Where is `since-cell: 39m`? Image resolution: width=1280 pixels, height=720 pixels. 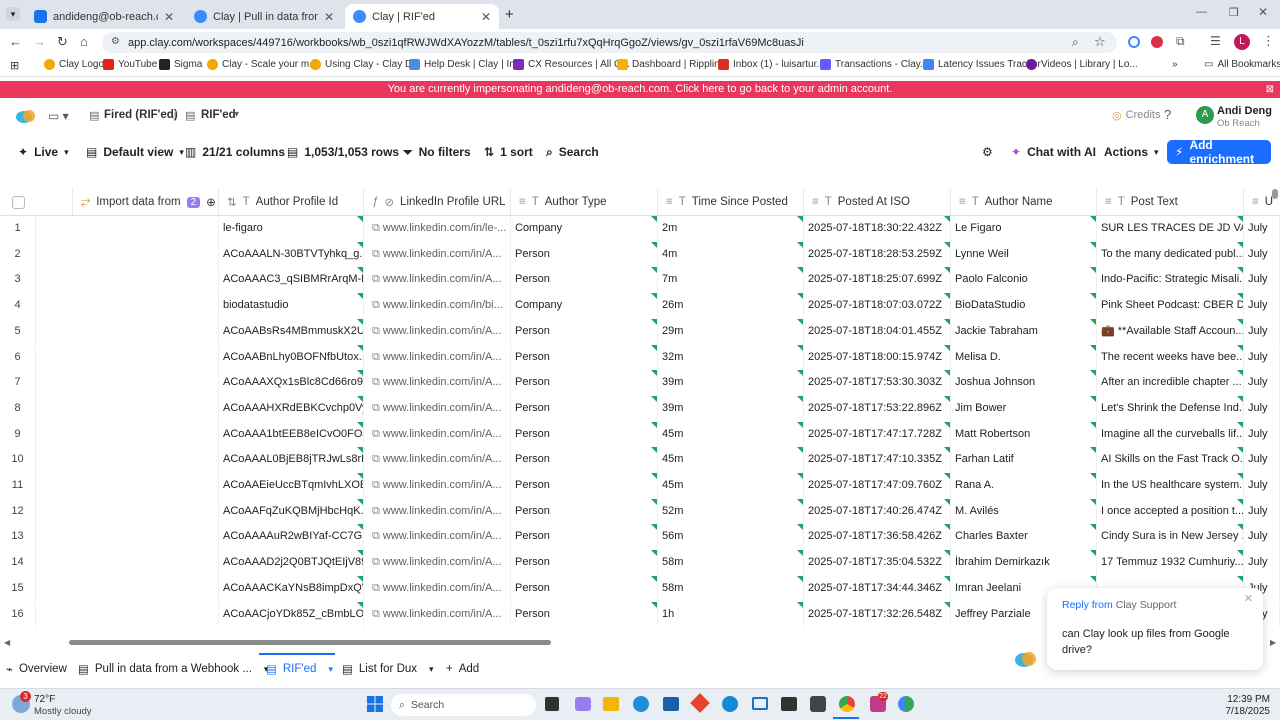 since-cell: 39m is located at coordinates (731, 408).